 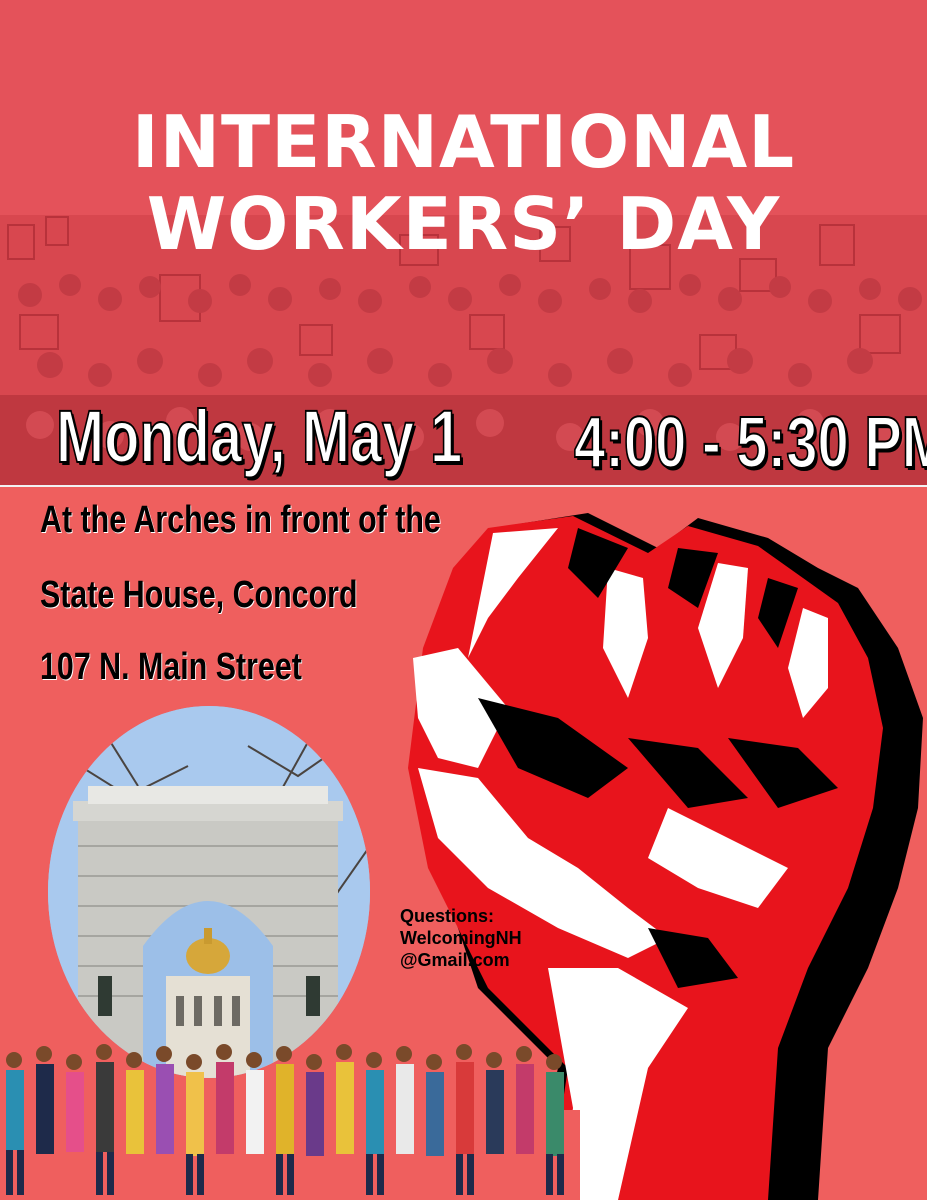 I want to click on title-line-1: INTERNATIONAL, so click(x=463, y=142).